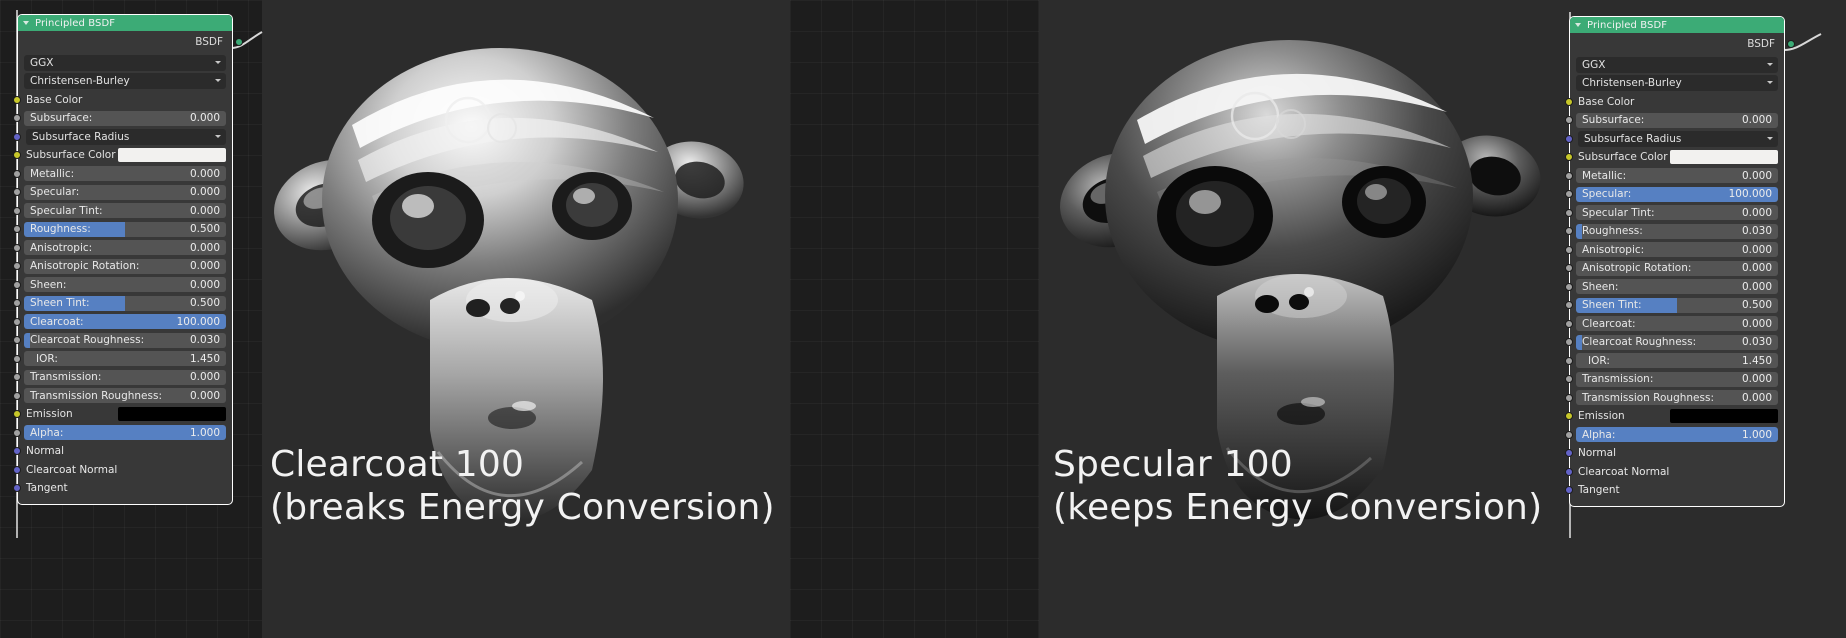  Describe the element at coordinates (125, 432) in the screenshot. I see `node-param-slider: Alpha: 1.000` at that location.